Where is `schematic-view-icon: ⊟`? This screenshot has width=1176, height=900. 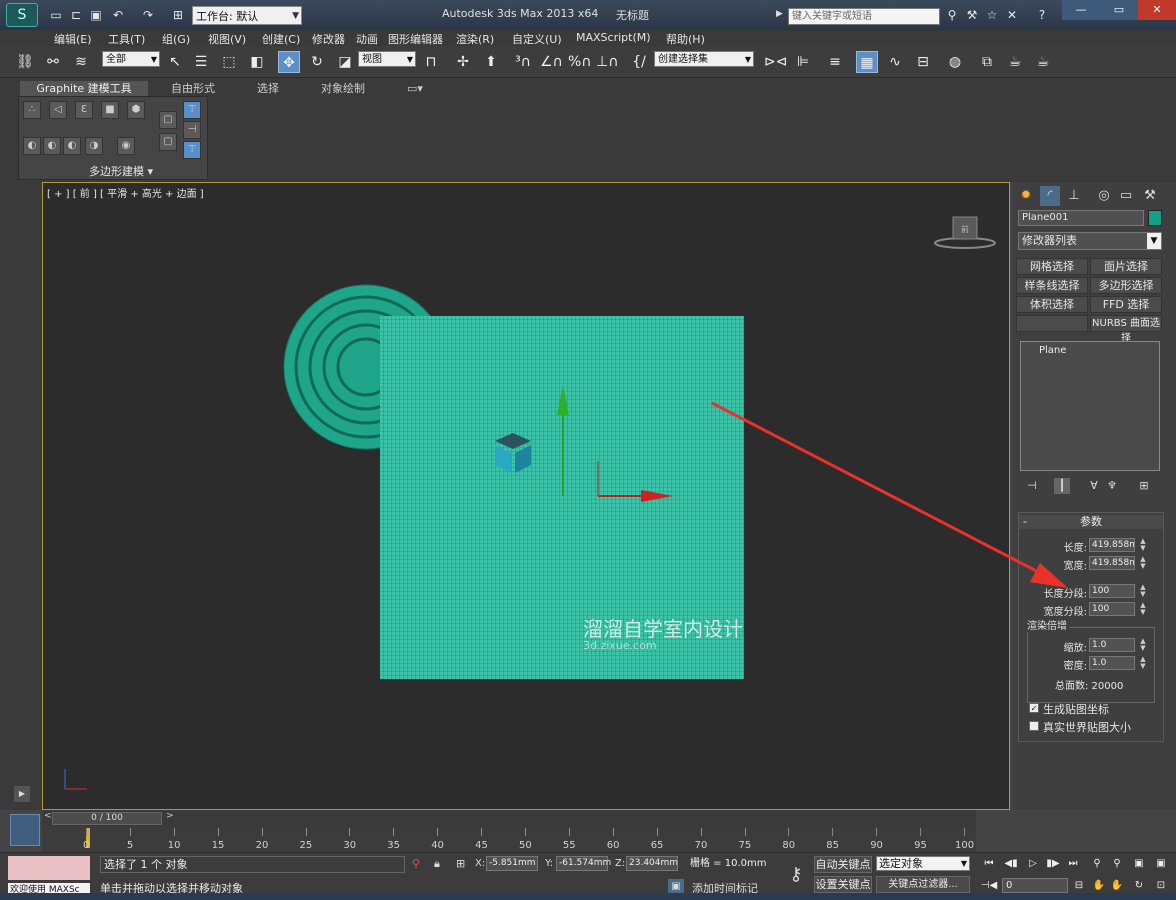 schematic-view-icon: ⊟ is located at coordinates (923, 62).